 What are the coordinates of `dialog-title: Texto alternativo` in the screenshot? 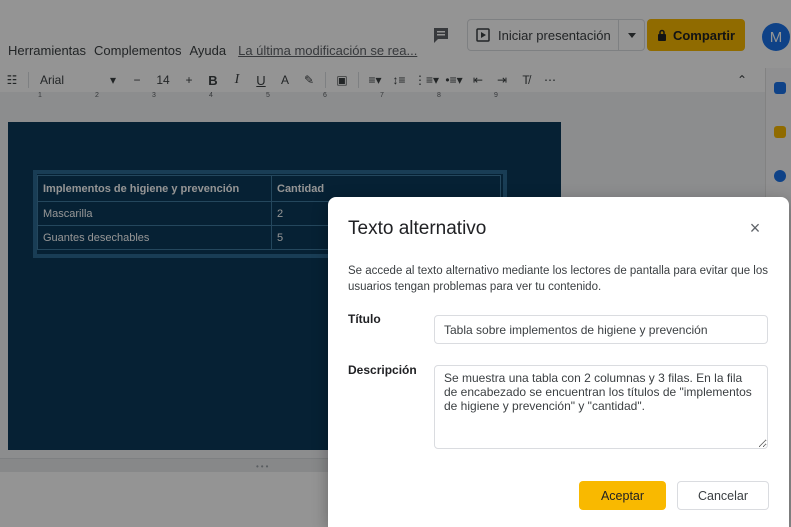 It's located at (417, 228).